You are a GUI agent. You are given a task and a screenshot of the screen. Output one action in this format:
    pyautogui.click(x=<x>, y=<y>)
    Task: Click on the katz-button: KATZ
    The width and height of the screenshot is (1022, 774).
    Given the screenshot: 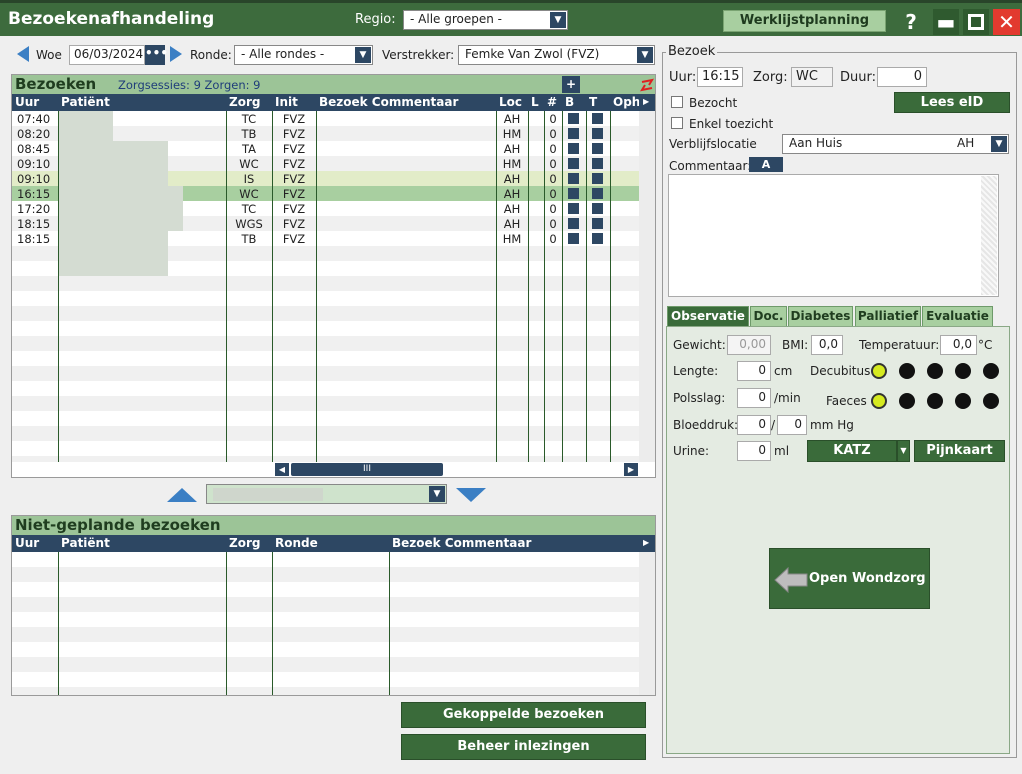 What is the action you would take?
    pyautogui.click(x=852, y=451)
    